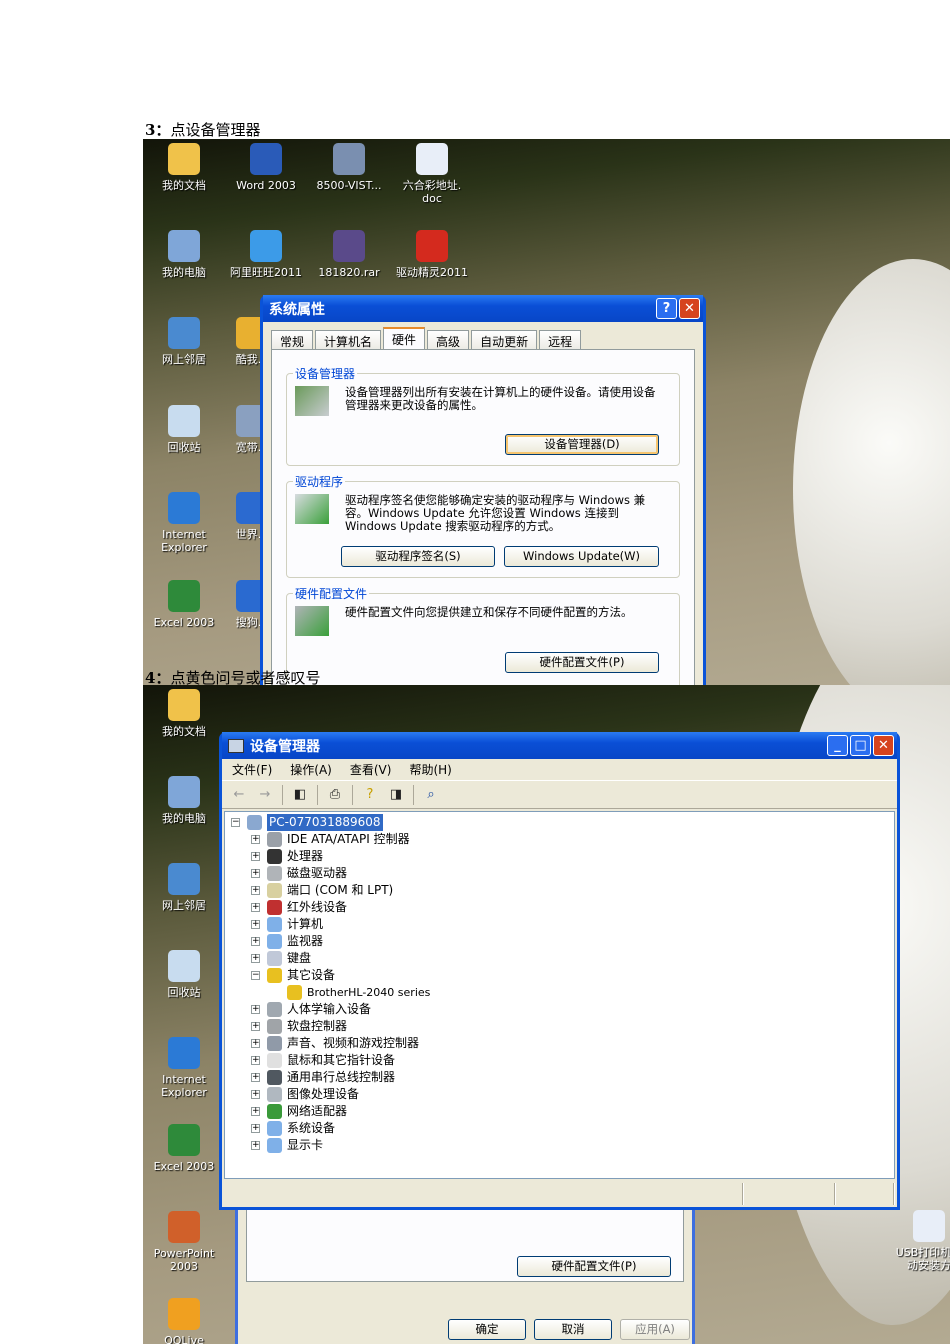 Image resolution: width=950 pixels, height=1344 pixels. What do you see at coordinates (349, 254) in the screenshot?
I see `desktop-icon: 181820.rar` at bounding box center [349, 254].